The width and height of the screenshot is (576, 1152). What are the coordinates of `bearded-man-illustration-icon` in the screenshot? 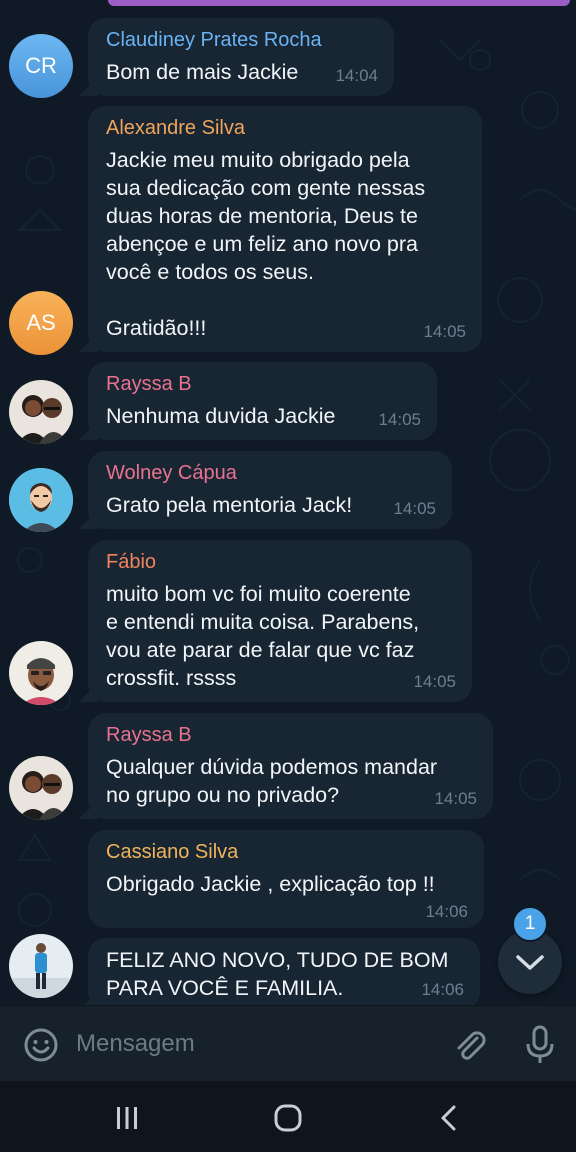 It's located at (41, 500).